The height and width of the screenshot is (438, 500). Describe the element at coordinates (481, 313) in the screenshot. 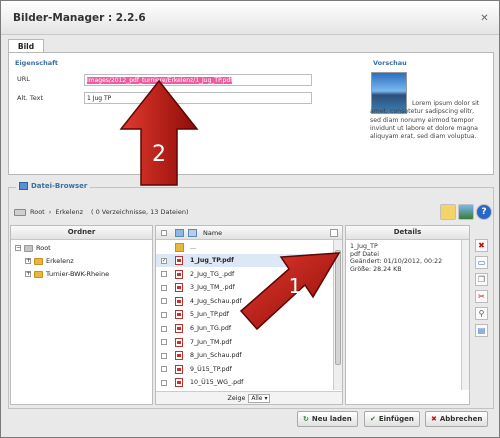

I see `view-icon: ⚲` at that location.